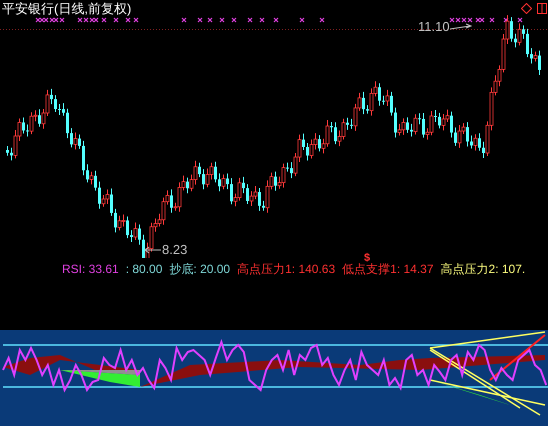 The height and width of the screenshot is (426, 548). Describe the element at coordinates (175, 249) in the screenshot. I see `low-price-label: 8.23` at that location.